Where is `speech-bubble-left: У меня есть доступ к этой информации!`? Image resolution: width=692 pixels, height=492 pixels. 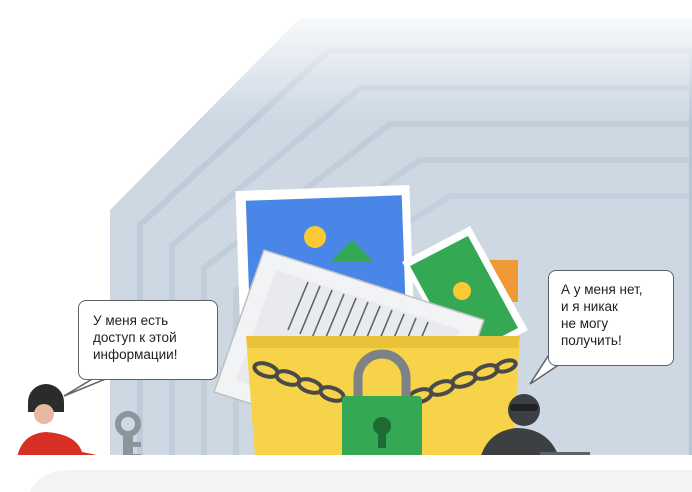
speech-bubble-left: У меня есть доступ к этой информации! is located at coordinates (148, 340).